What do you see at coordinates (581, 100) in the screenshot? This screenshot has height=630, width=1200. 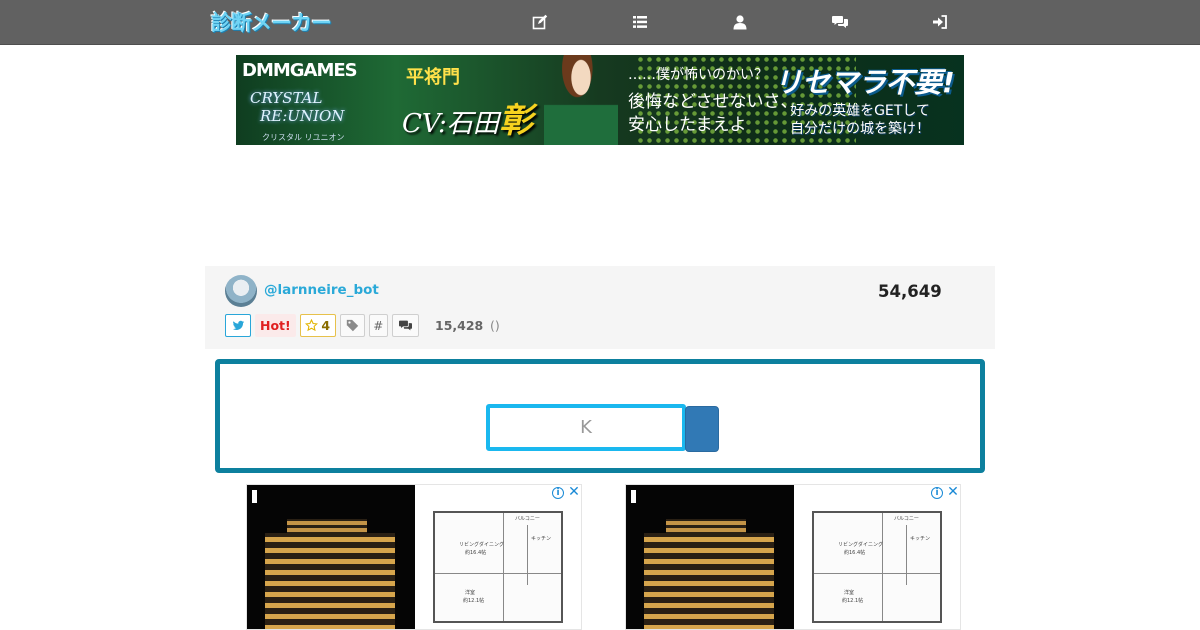 I see `banner-character-illustration` at bounding box center [581, 100].